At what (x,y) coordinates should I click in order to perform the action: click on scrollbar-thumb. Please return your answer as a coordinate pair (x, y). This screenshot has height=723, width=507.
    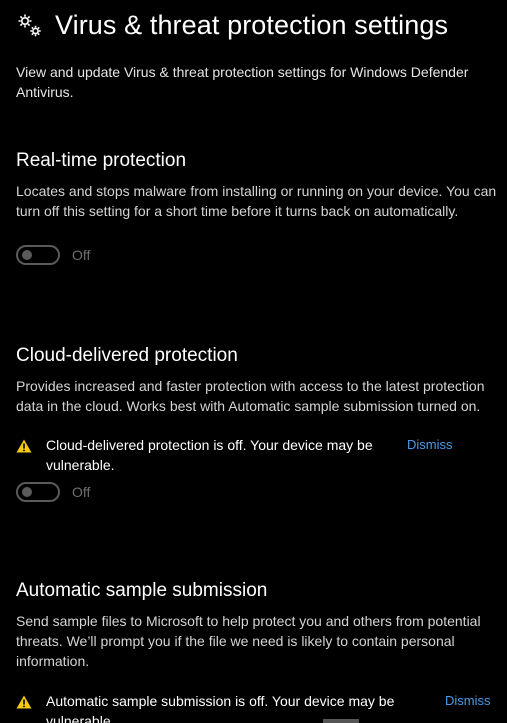
    Looking at the image, I should click on (341, 721).